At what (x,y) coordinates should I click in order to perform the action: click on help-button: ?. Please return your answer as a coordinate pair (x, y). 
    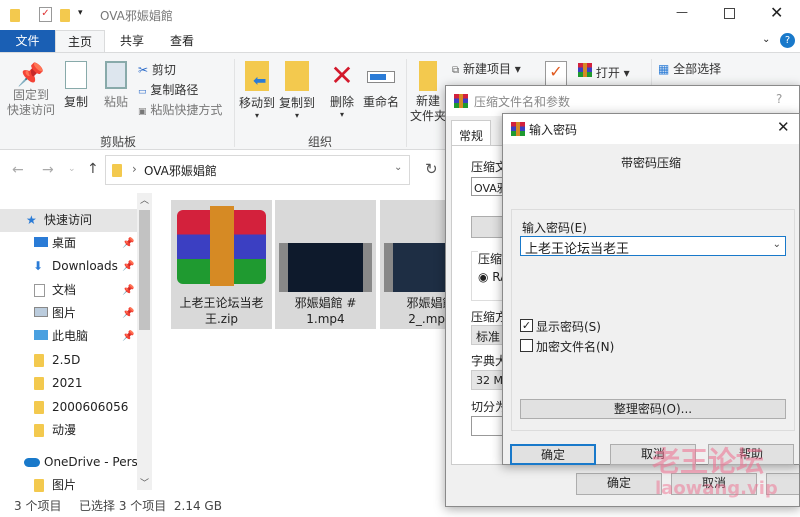
    Looking at the image, I should click on (779, 99).